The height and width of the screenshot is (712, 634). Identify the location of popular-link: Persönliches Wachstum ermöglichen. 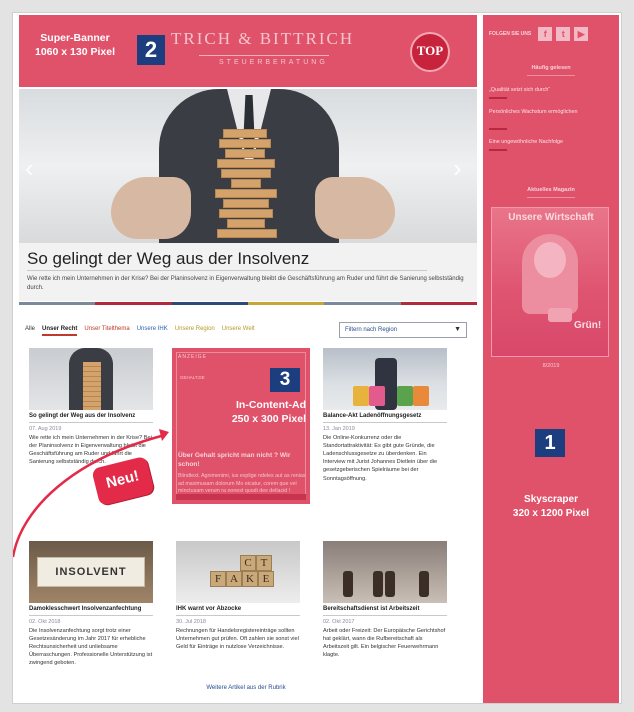
(551, 113).